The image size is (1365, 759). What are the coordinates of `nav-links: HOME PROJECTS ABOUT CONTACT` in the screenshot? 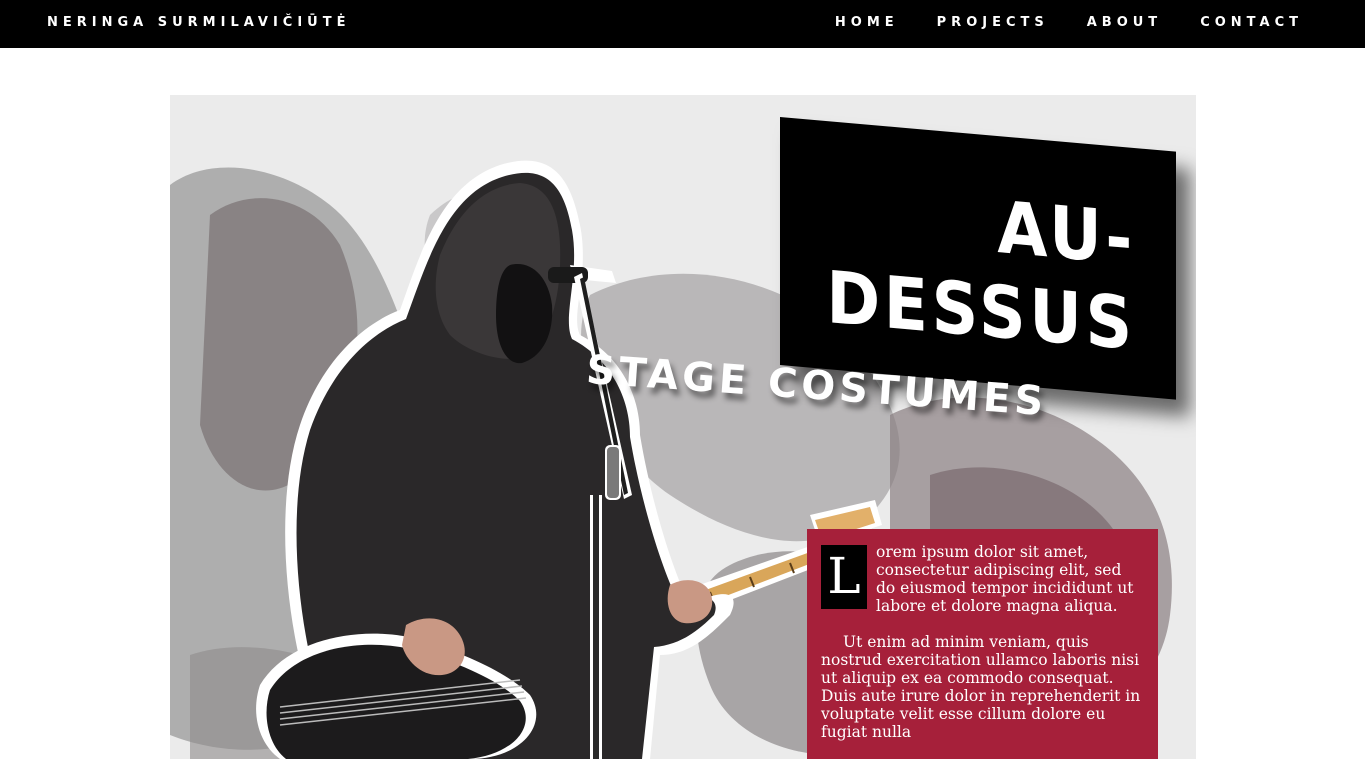 It's located at (1069, 22).